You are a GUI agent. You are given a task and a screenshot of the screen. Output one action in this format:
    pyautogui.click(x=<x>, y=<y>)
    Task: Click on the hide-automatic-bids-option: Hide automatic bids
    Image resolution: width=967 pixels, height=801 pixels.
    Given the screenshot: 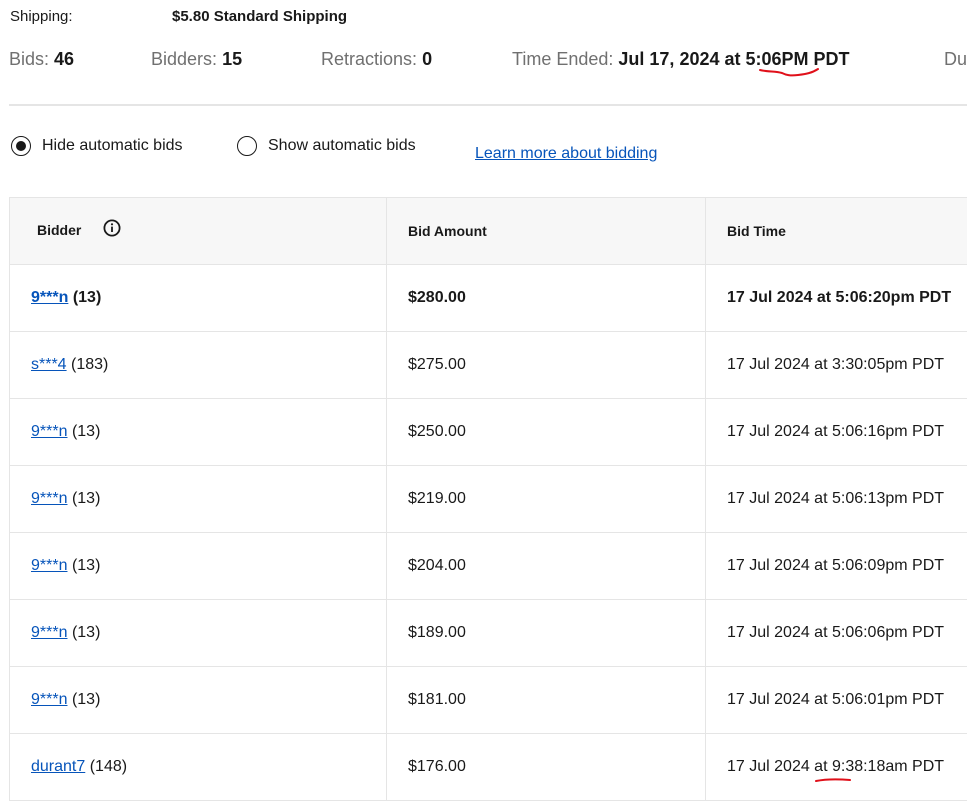 What is the action you would take?
    pyautogui.click(x=97, y=146)
    